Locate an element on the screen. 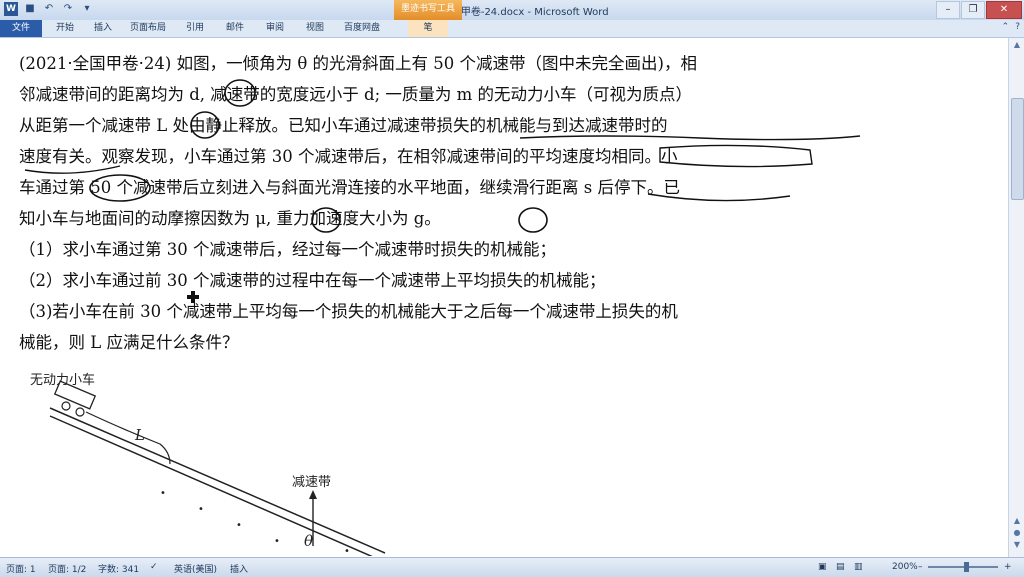 Image resolution: width=1024 pixels, height=577 pixels. tab-baidu-netdisk: 百度网盘 is located at coordinates (362, 28).